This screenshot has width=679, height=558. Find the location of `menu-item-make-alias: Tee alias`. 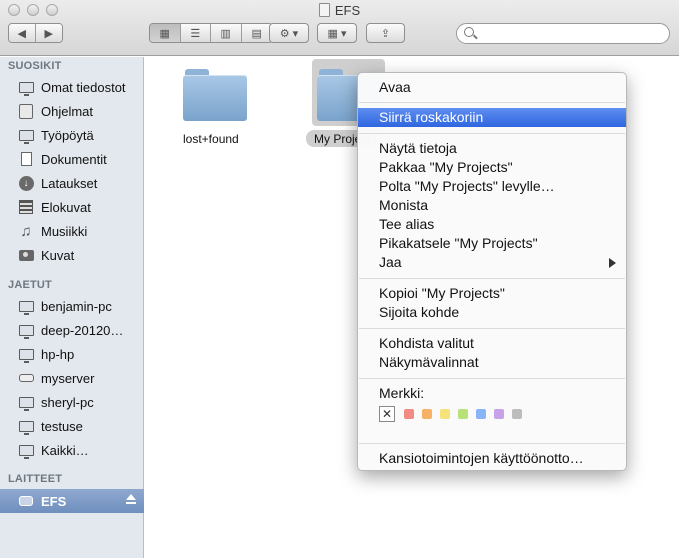

menu-item-make-alias: Tee alias is located at coordinates (492, 224).